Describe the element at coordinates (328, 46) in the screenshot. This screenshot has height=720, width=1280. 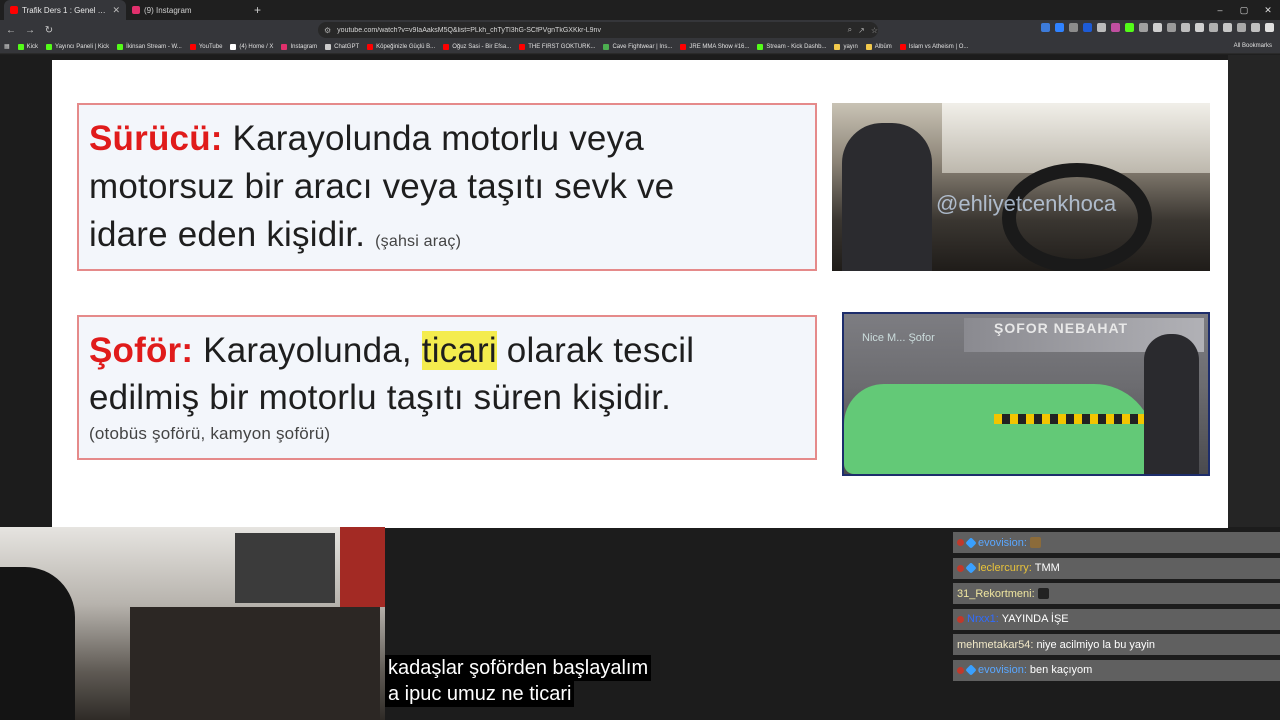
I see `chatgpt-icon` at that location.